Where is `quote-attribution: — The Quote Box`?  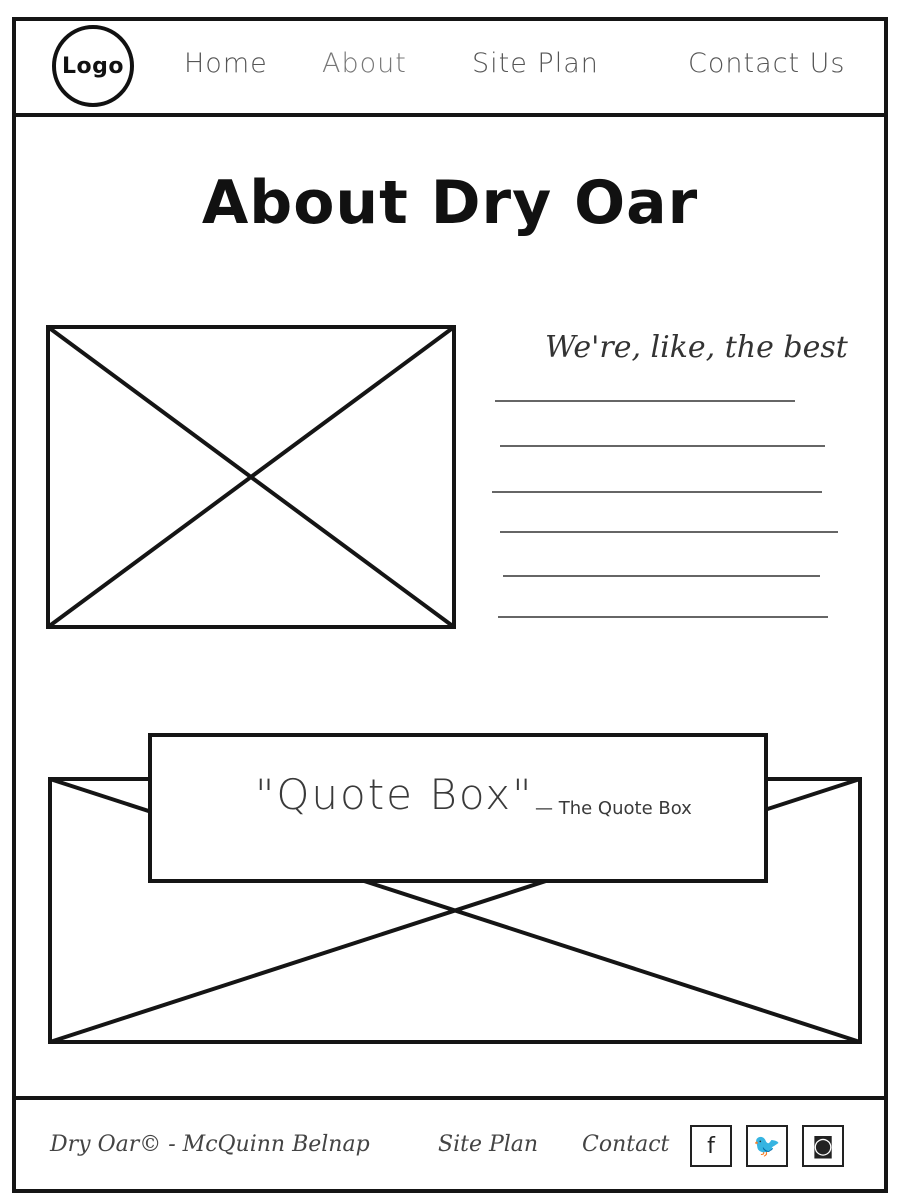 quote-attribution: — The Quote Box is located at coordinates (613, 808).